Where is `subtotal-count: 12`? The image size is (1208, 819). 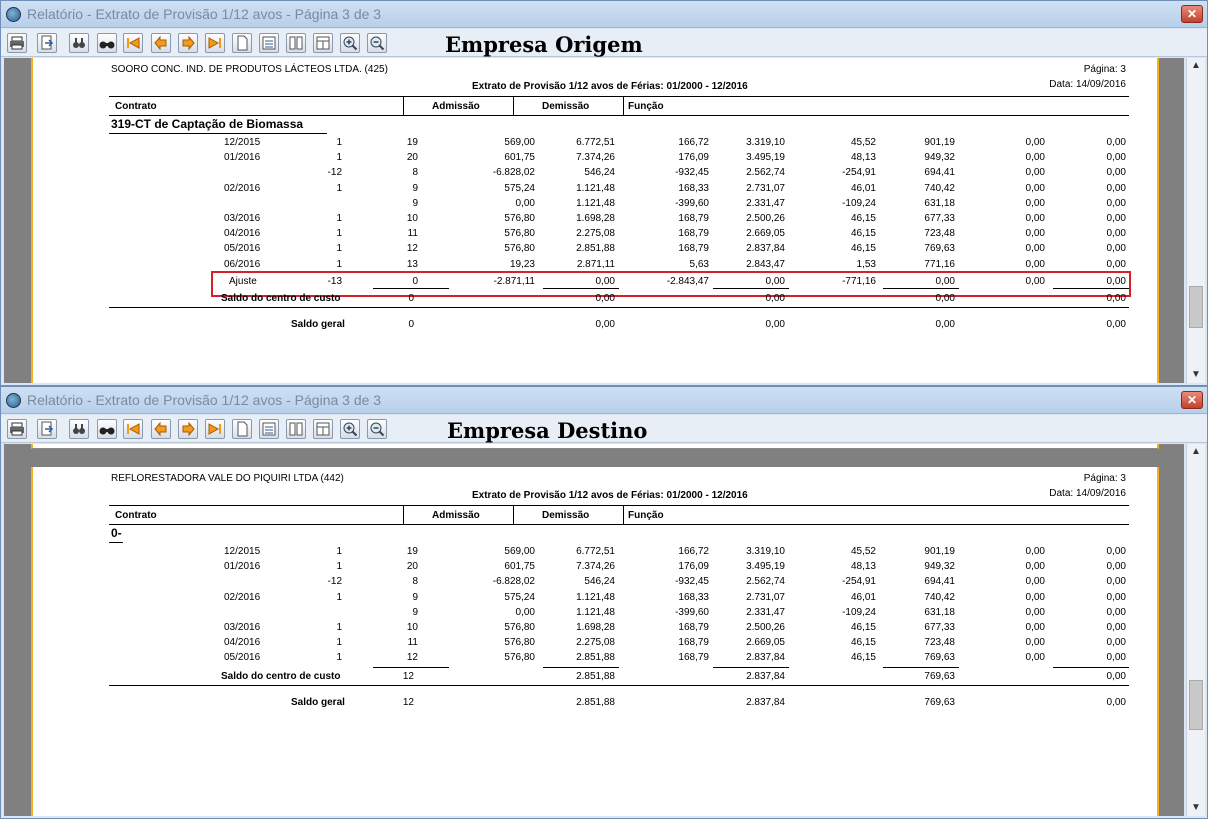
subtotal-count: 12 is located at coordinates (408, 676).